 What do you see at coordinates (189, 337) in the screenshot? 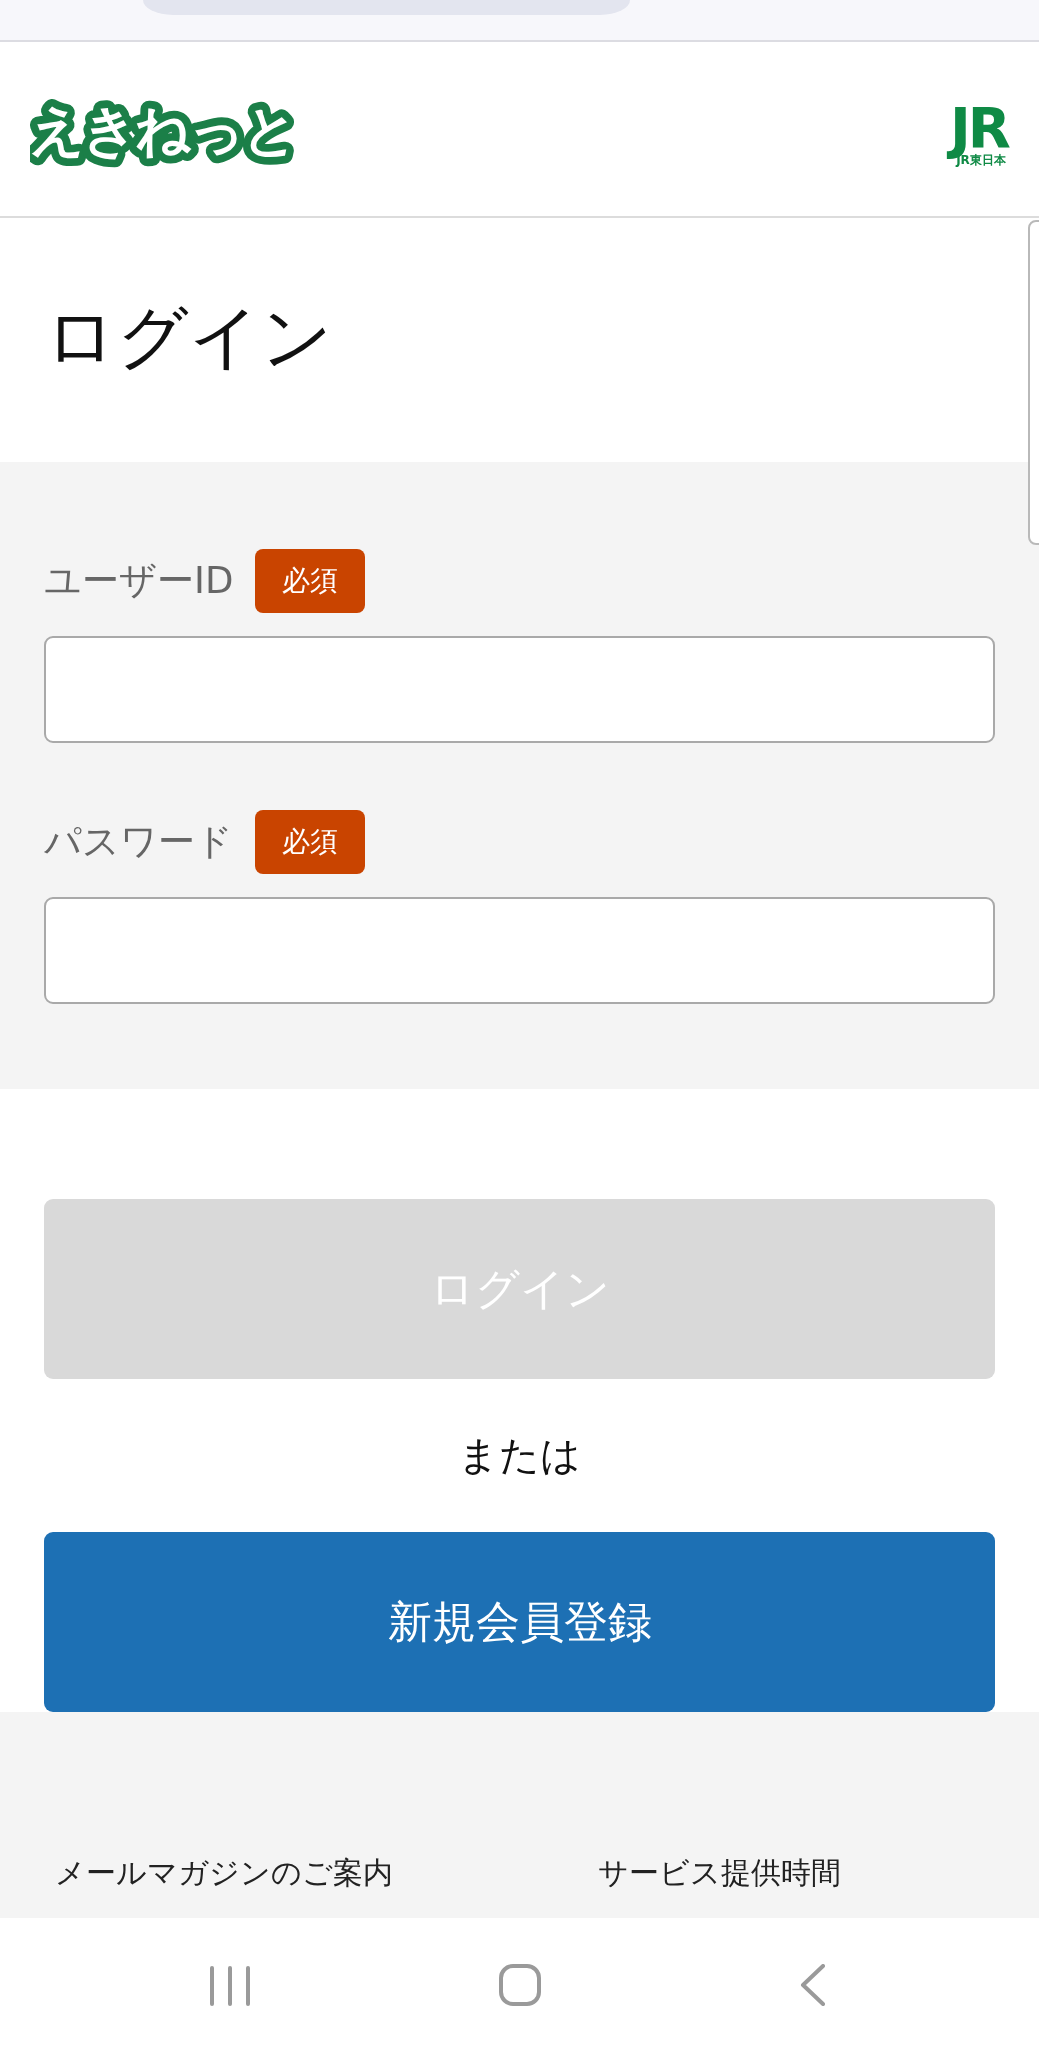
I see `page-title: ログイン` at bounding box center [189, 337].